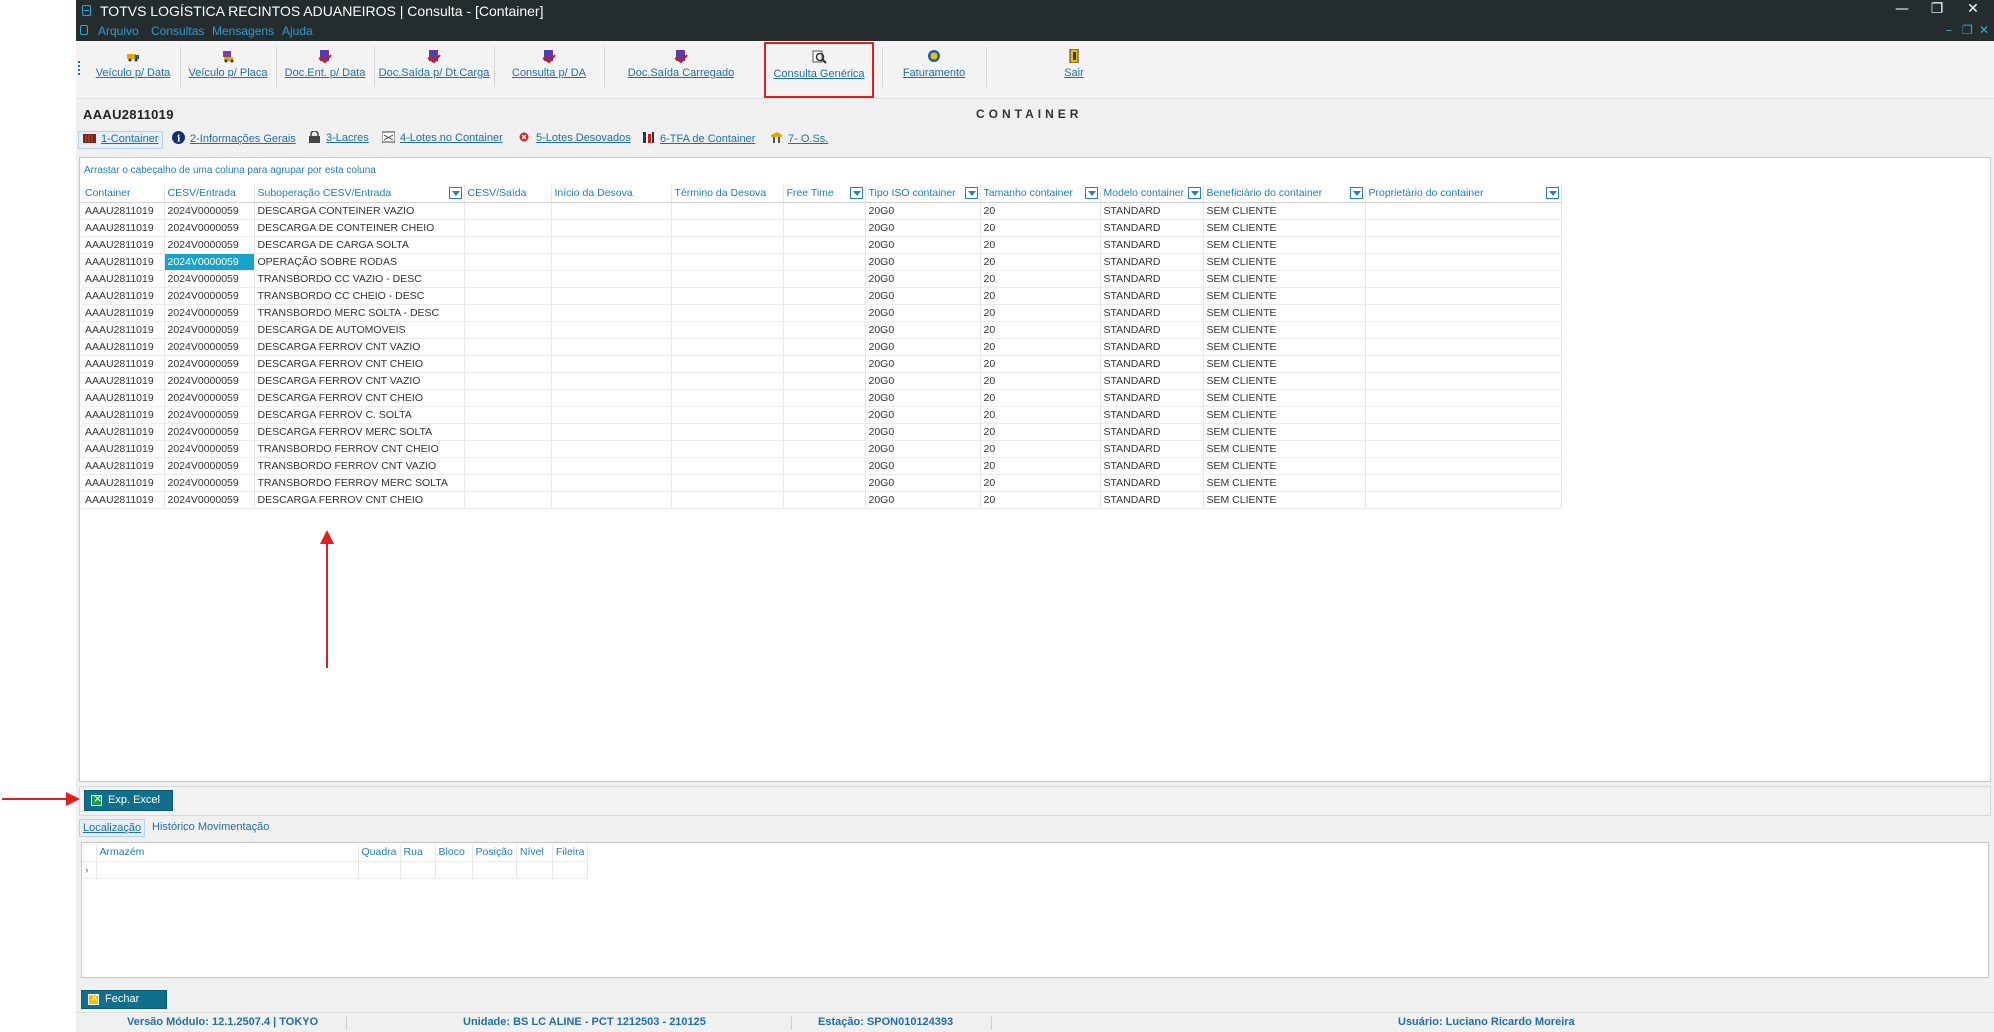  Describe the element at coordinates (79, 68) in the screenshot. I see `toolbar-grip` at that location.